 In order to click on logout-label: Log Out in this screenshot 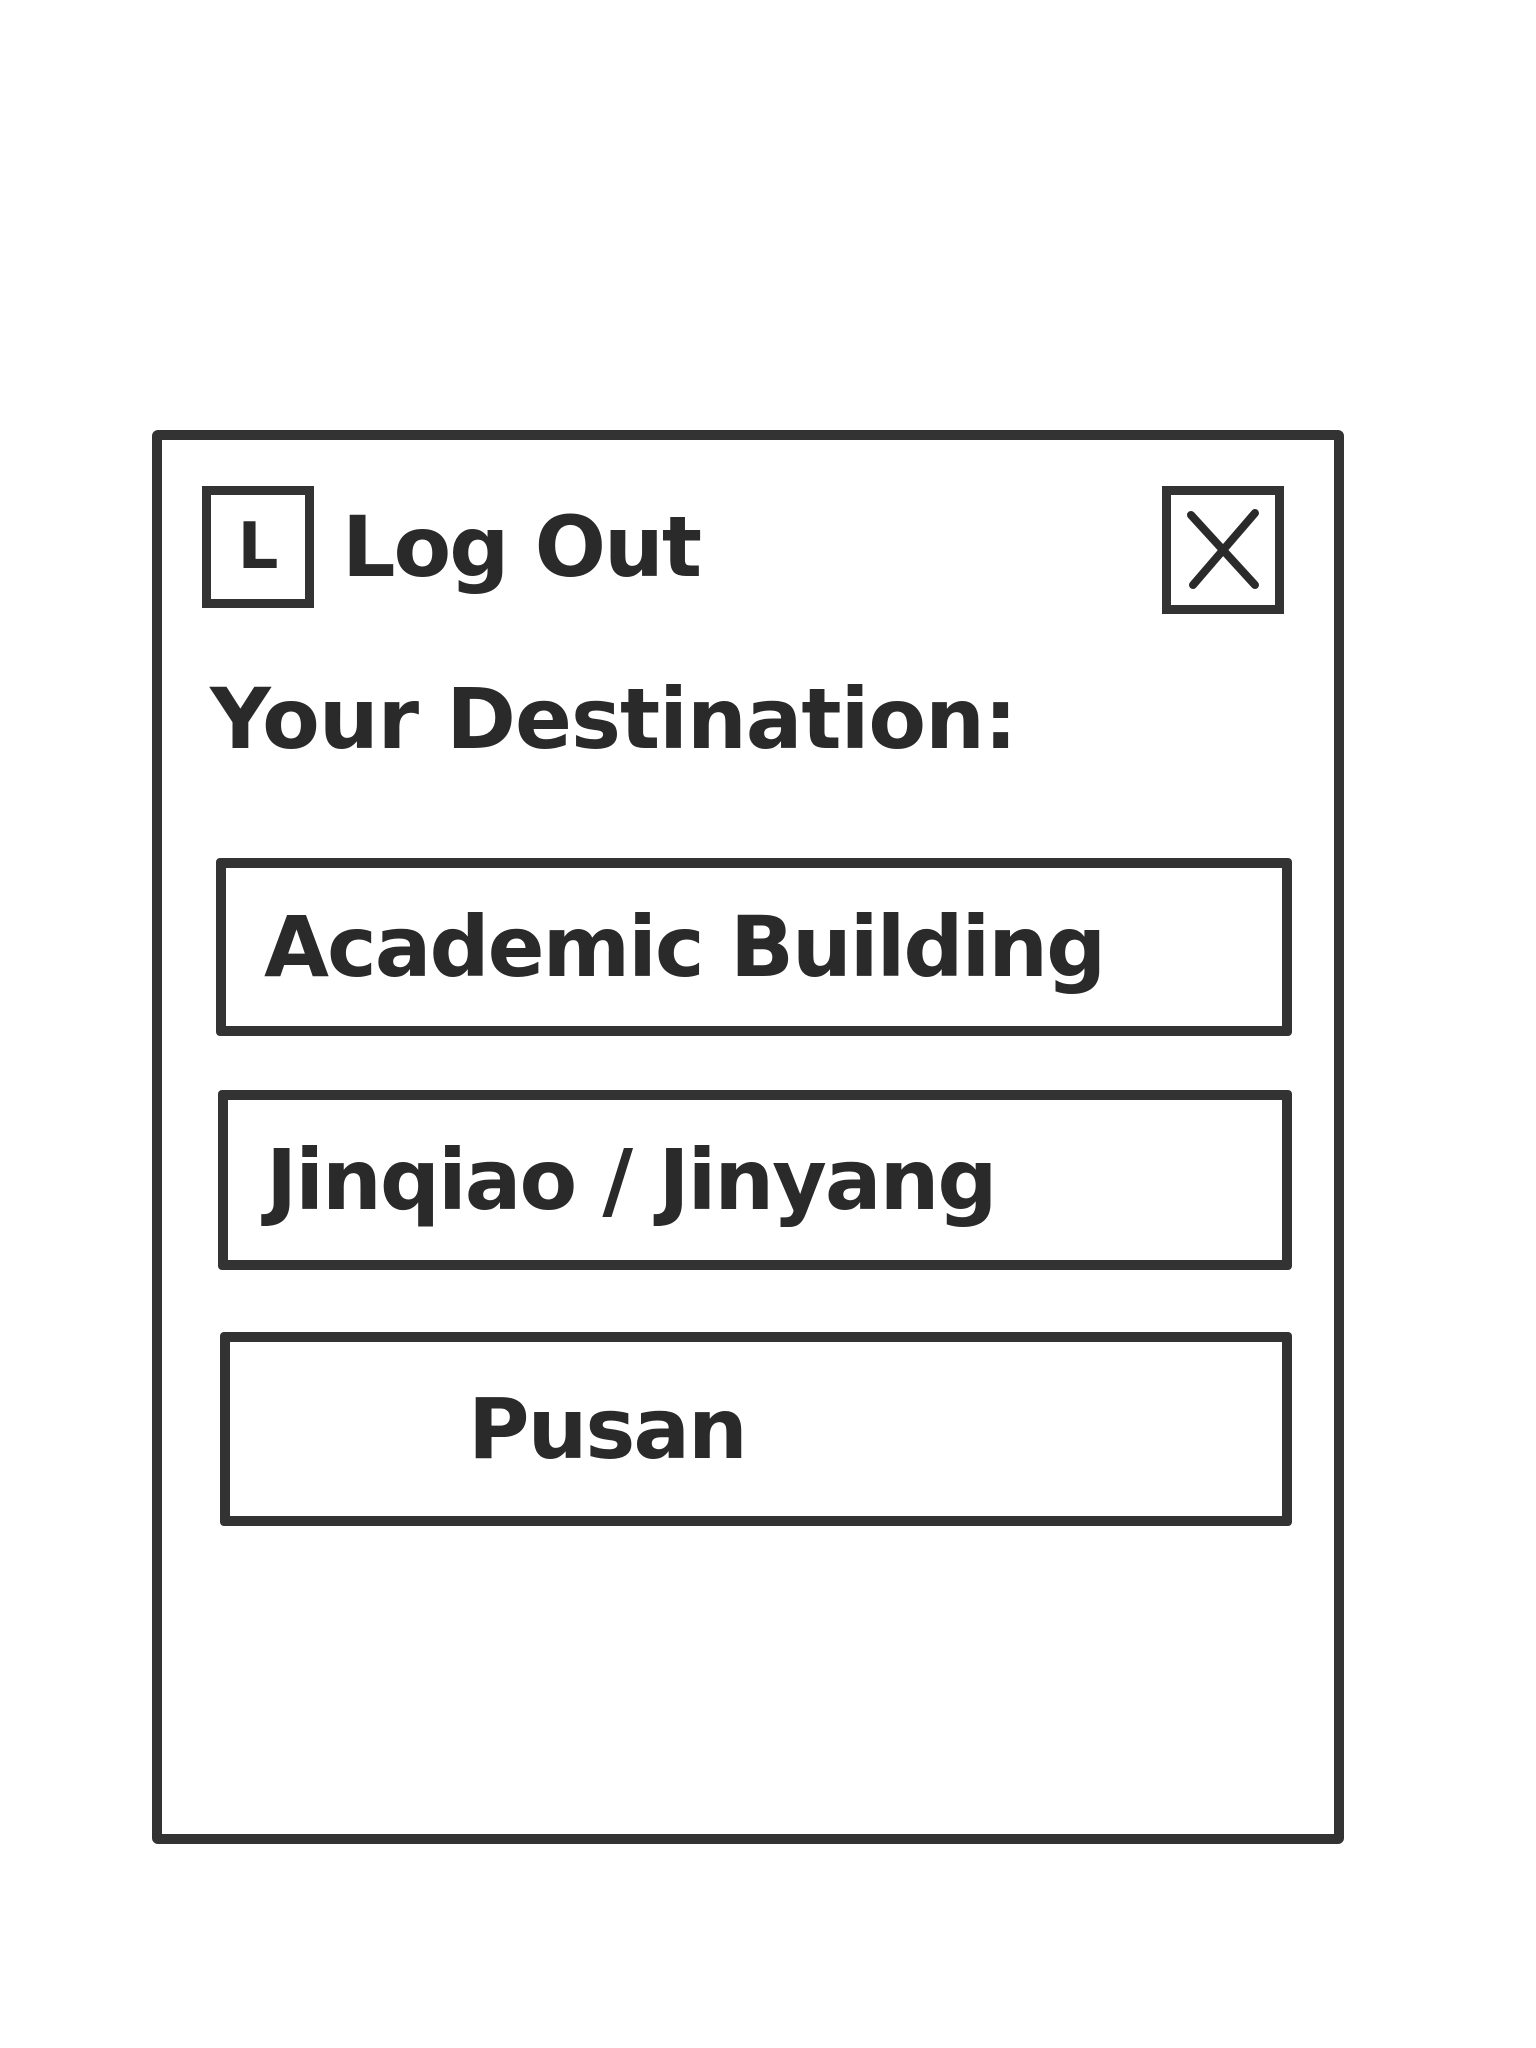, I will do `click(522, 547)`.